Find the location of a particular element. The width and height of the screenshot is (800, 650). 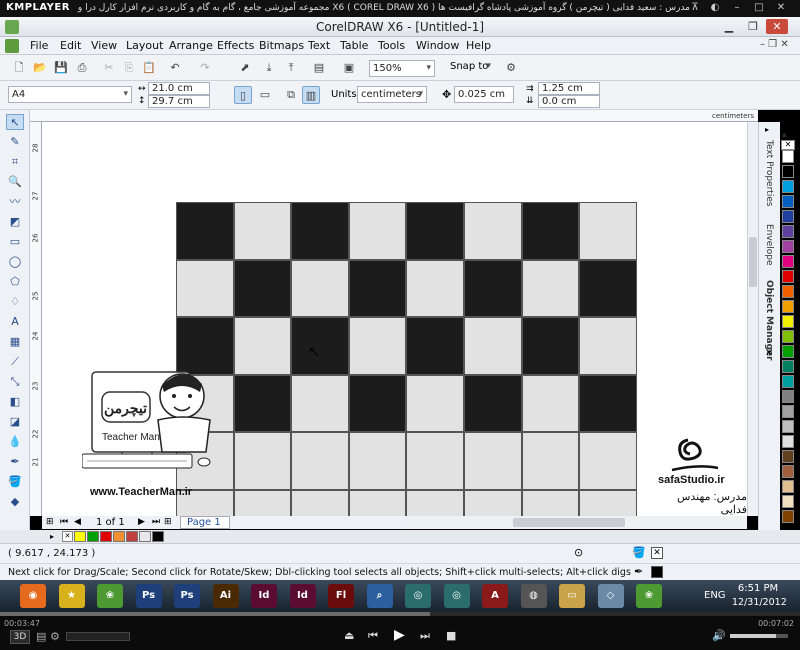

first-page-icon: ⏮ is located at coordinates (64, 522).